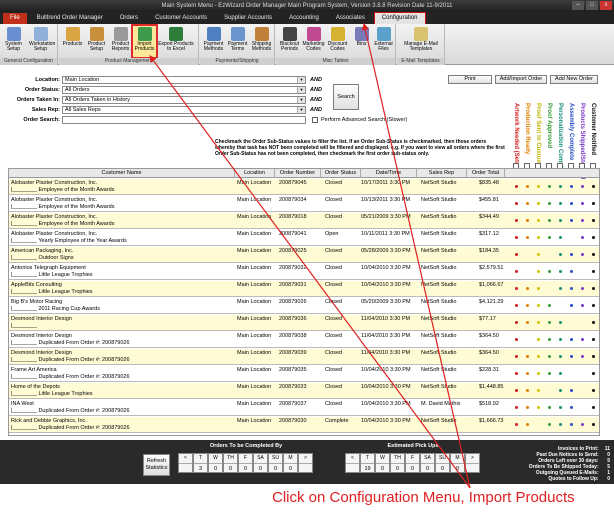 The width and height of the screenshot is (614, 514). What do you see at coordinates (293, 268) in the screenshot?
I see `cell-order-number: 200879032` at bounding box center [293, 268].